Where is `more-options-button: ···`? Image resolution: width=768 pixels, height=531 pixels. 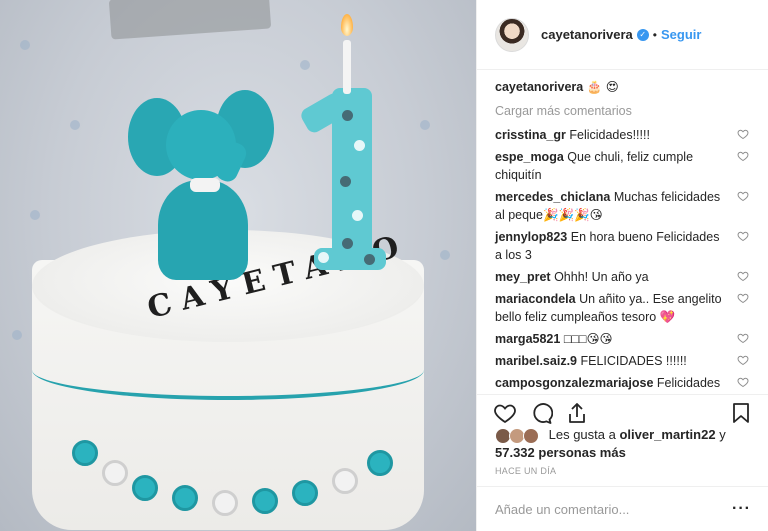 more-options-button: ··· is located at coordinates (741, 509).